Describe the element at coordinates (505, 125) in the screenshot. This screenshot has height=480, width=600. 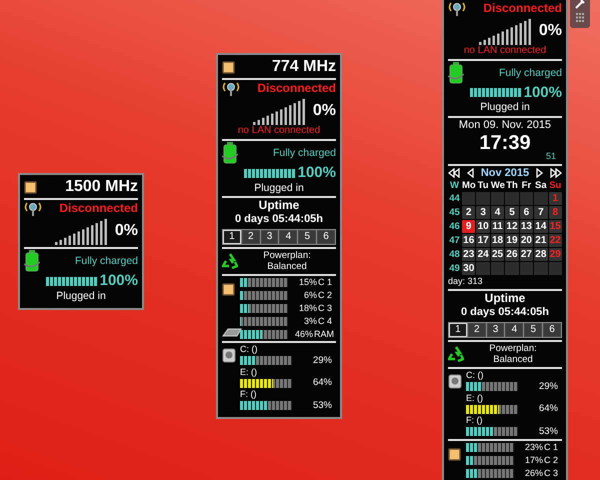
I see `date-text: Mon 09. Nov. 2015` at that location.